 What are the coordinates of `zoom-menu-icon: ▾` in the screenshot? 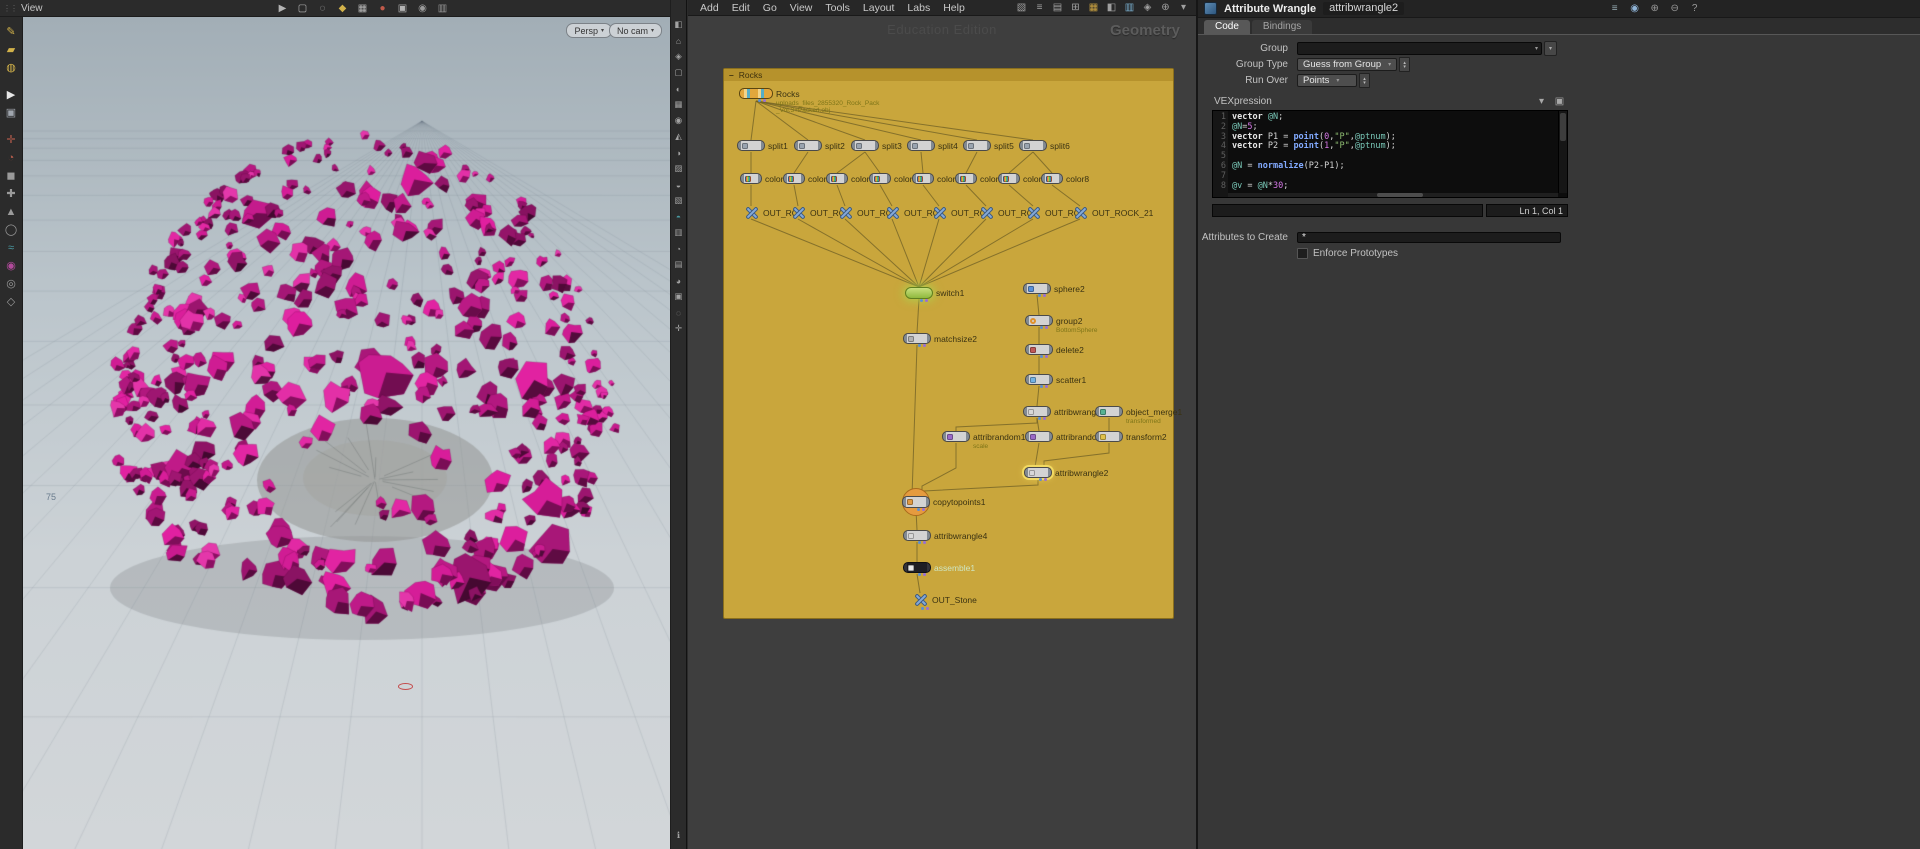 It's located at (1183, 7).